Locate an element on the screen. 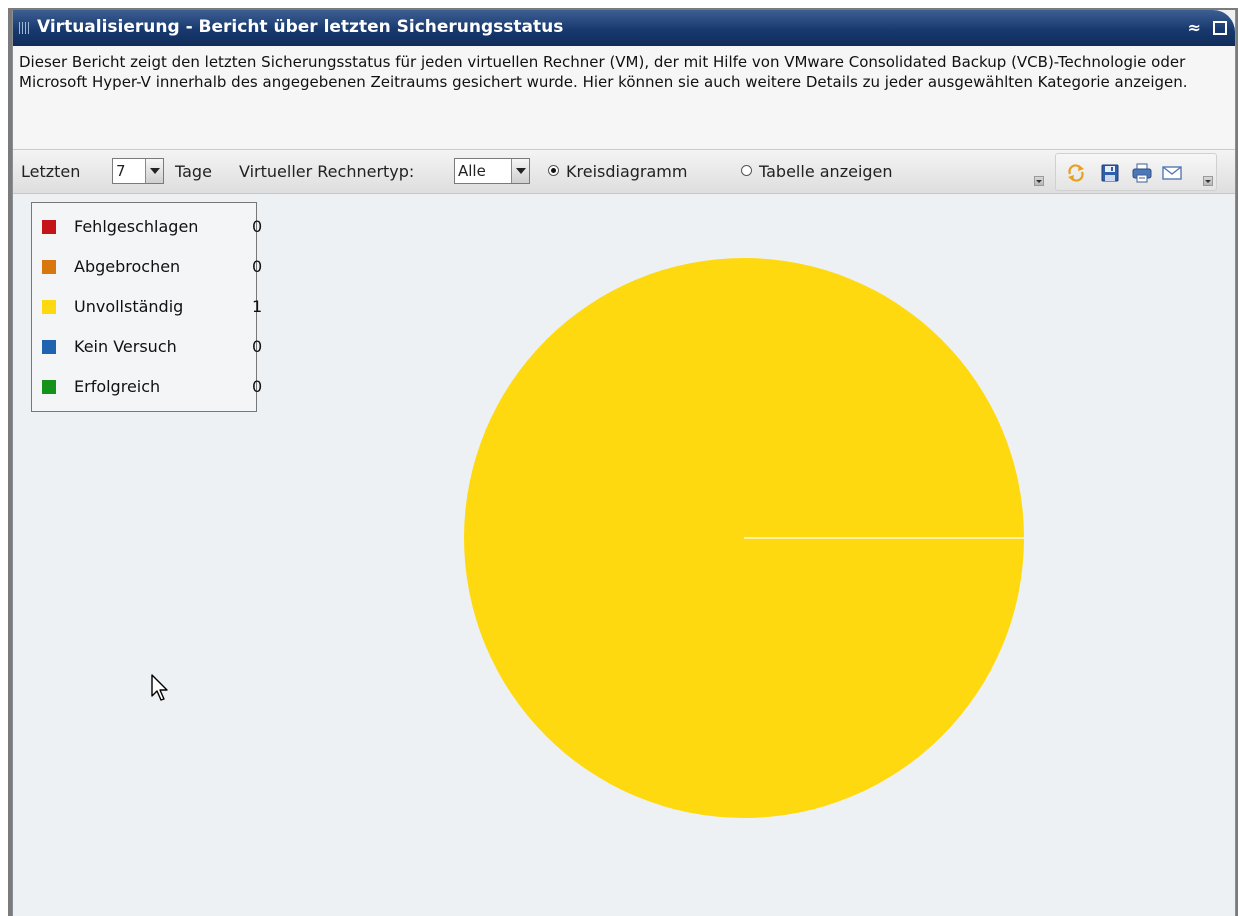 This screenshot has height=916, width=1238. legend-item: Fehlgeschlagen 0 is located at coordinates (152, 227).